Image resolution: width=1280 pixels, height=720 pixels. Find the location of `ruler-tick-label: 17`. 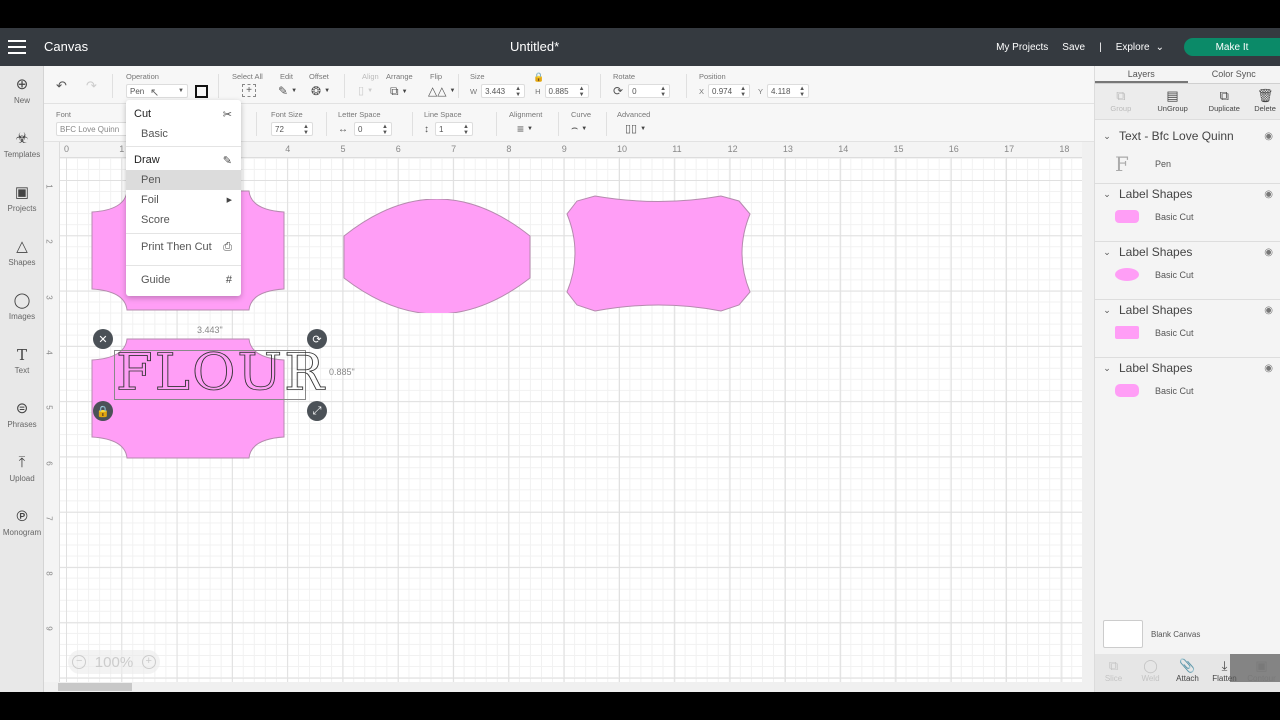

ruler-tick-label: 17 is located at coordinates (1009, 149).